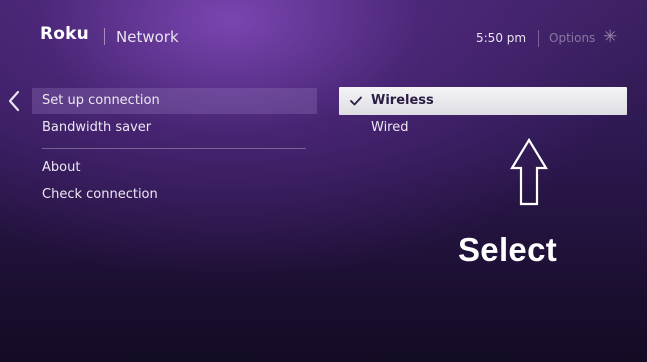 The image size is (647, 362). Describe the element at coordinates (508, 249) in the screenshot. I see `select-annotation: Select` at that location.